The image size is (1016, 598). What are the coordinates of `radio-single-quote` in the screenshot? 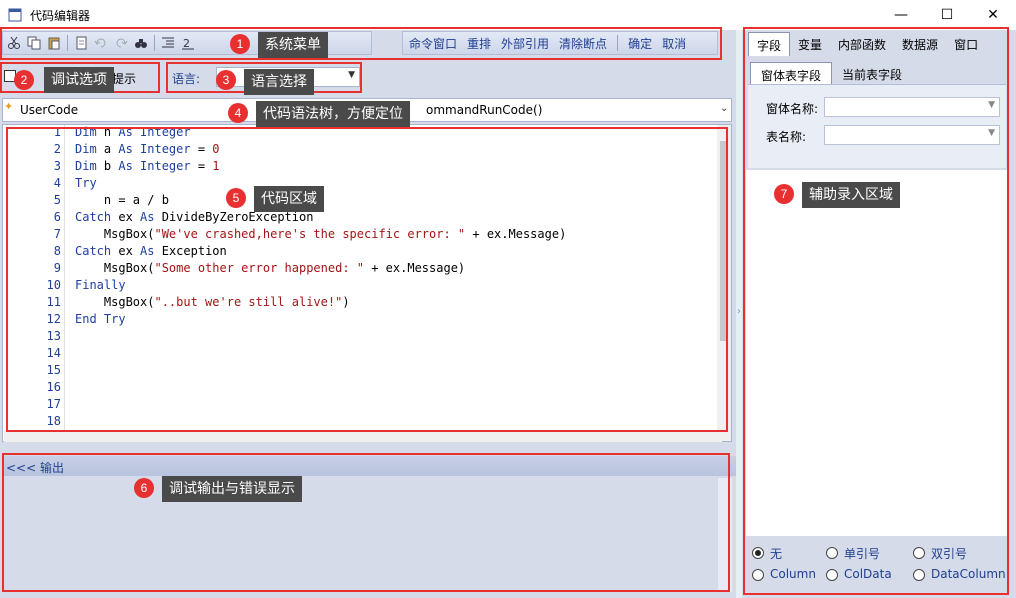 It's located at (832, 553).